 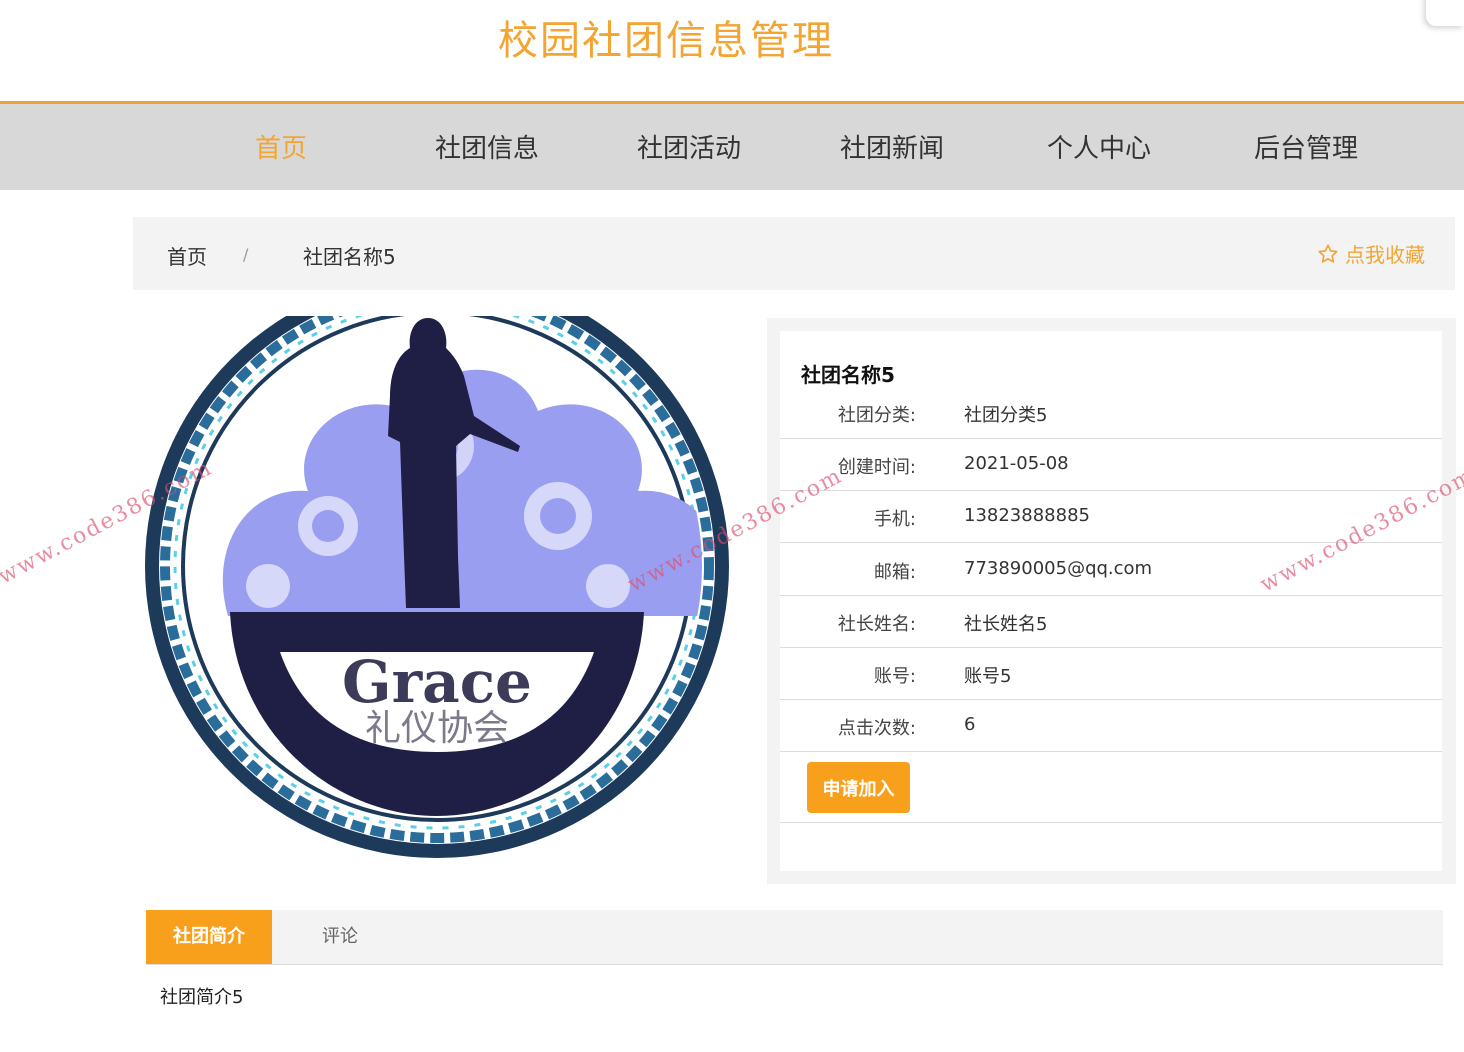 What do you see at coordinates (1111, 517) in the screenshot?
I see `info-row-phone: 手机: 13823888885` at bounding box center [1111, 517].